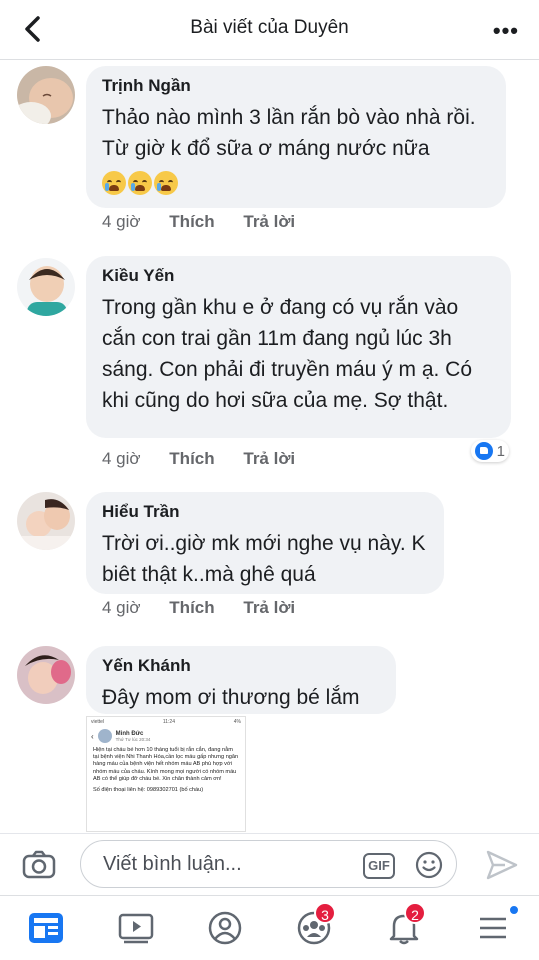 This screenshot has width=539, height=960. Describe the element at coordinates (429, 865) in the screenshot. I see `emoji-picker-icon` at that location.